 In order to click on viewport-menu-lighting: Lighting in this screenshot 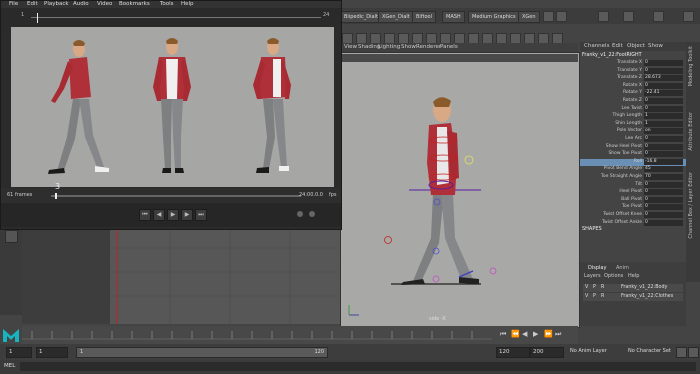, I will do `click(389, 47)`.